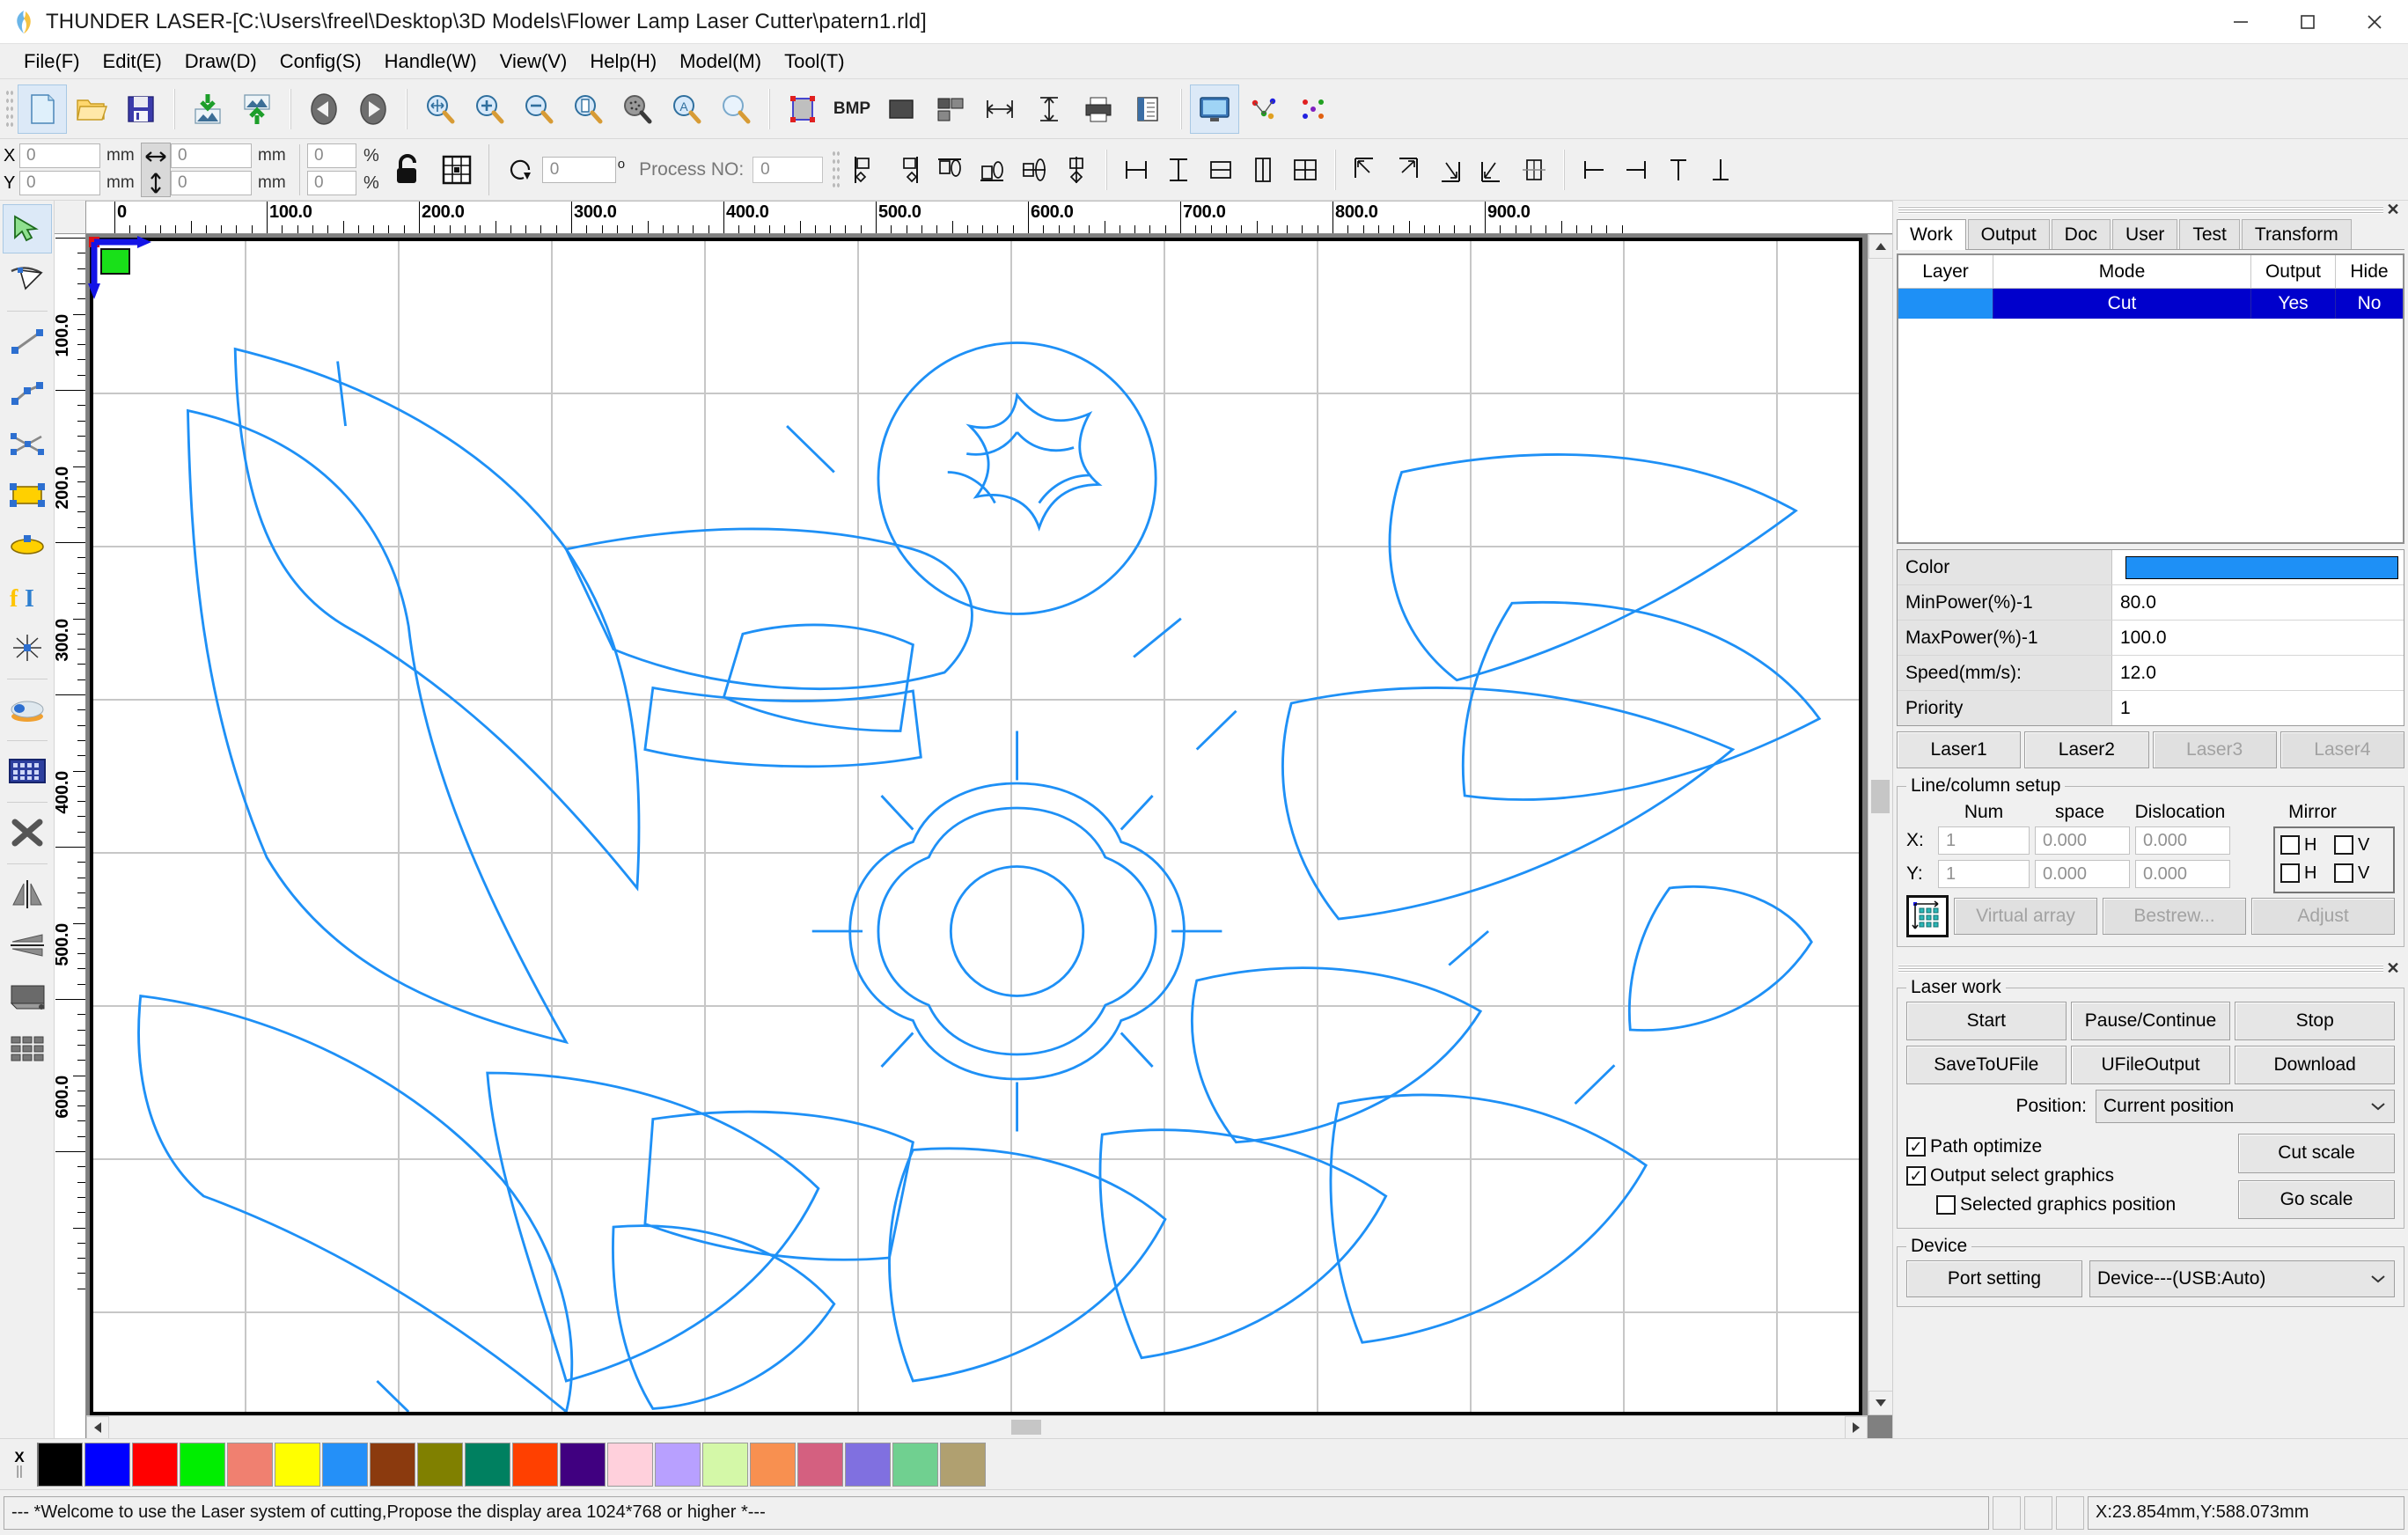 This screenshot has height=1535, width=2408. Describe the element at coordinates (802, 109) in the screenshot. I see `bounding-box-icon` at that location.